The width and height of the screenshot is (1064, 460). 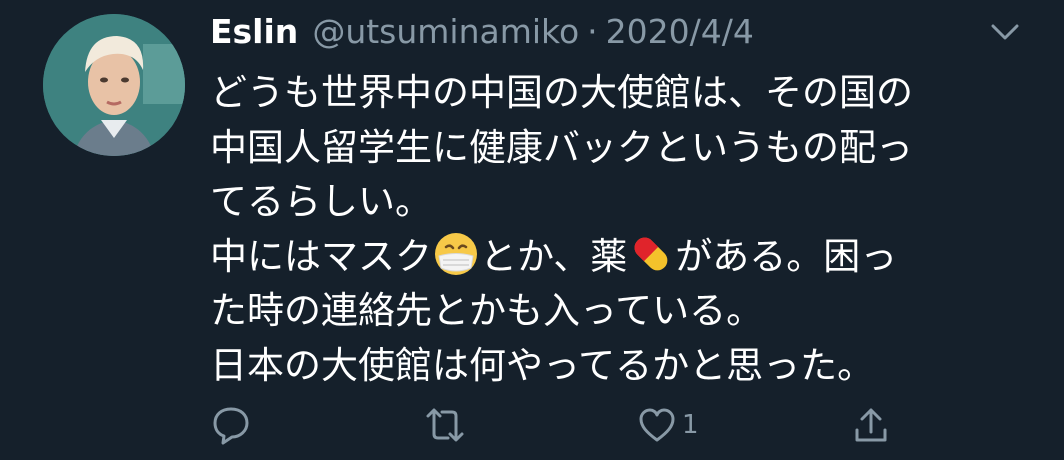 I want to click on tweet-text-segment: 中にはマスク, so click(x=321, y=256).